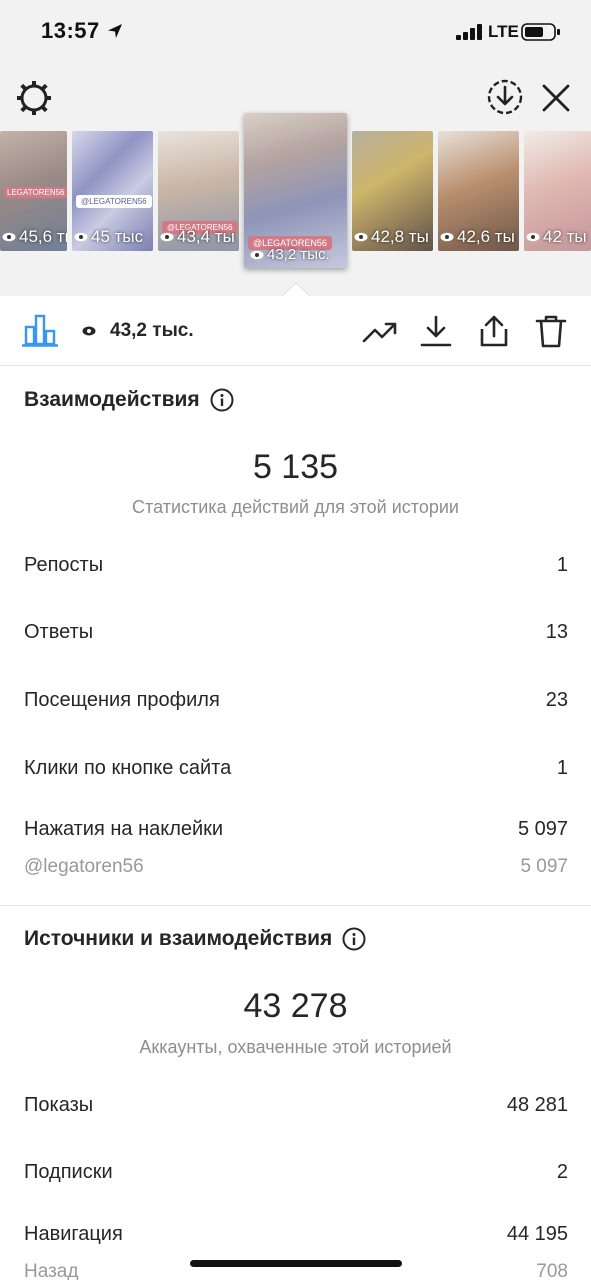 This screenshot has width=591, height=1280. What do you see at coordinates (295, 331) in the screenshot?
I see `story-insights-toolbar: 43,2 тыс.` at bounding box center [295, 331].